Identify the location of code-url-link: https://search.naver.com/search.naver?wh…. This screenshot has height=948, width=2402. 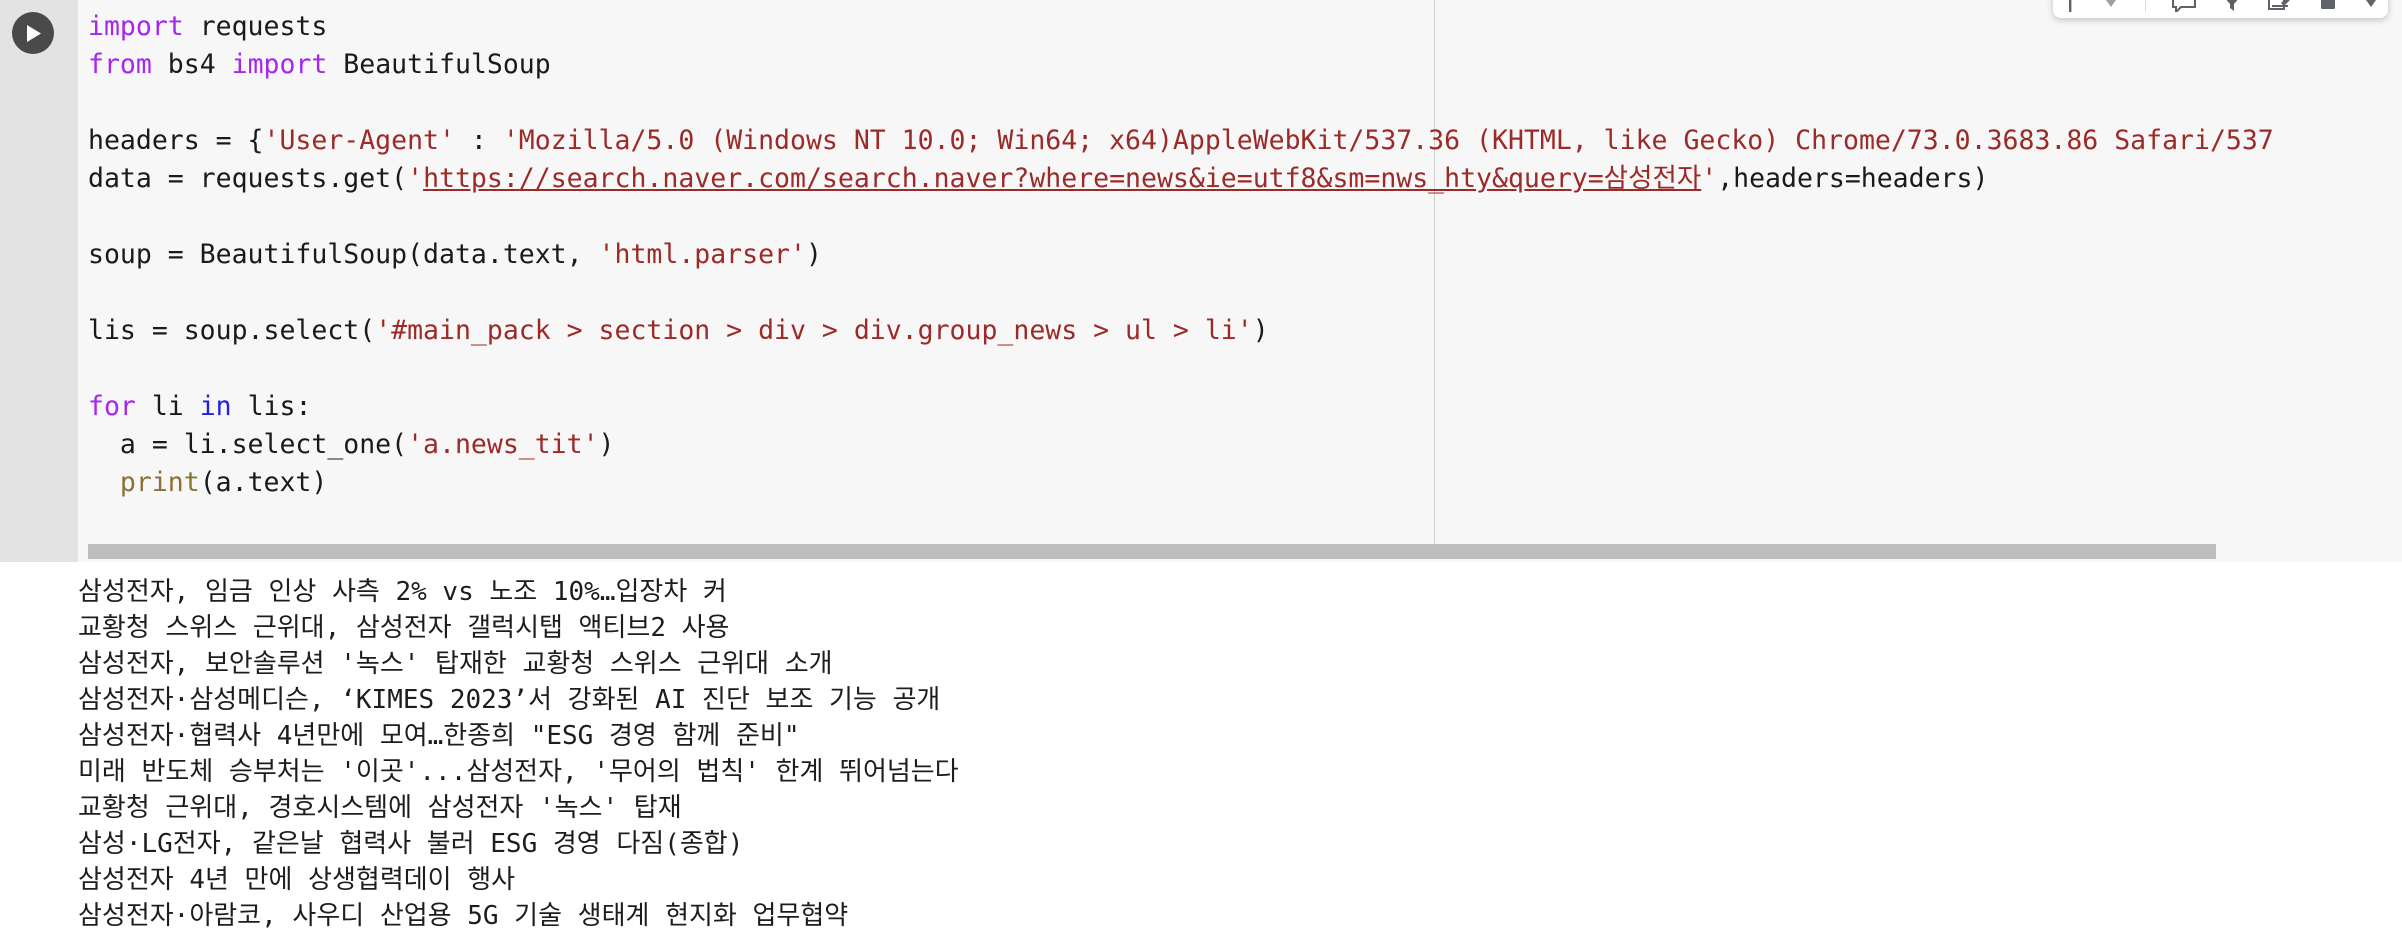
(1062, 178).